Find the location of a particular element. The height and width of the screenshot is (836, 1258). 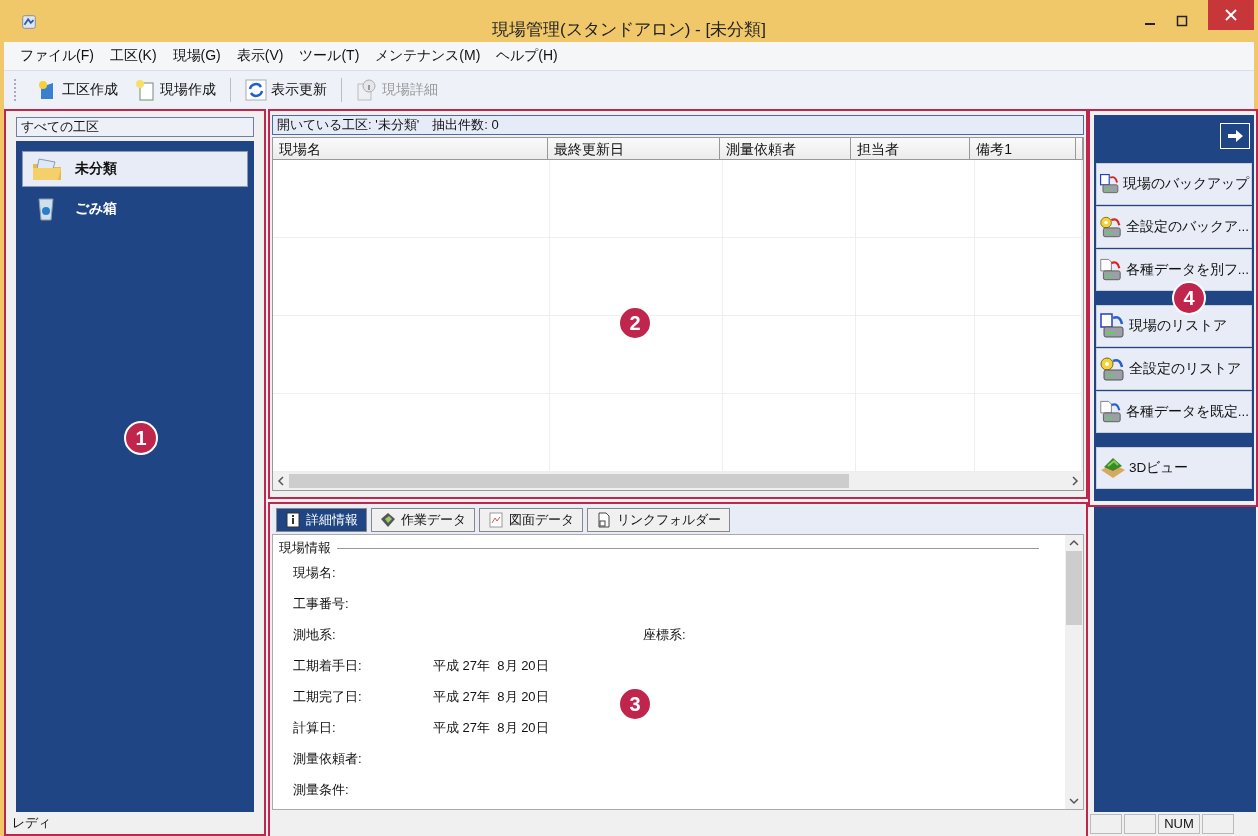

maximize-icon is located at coordinates (1182, 21).